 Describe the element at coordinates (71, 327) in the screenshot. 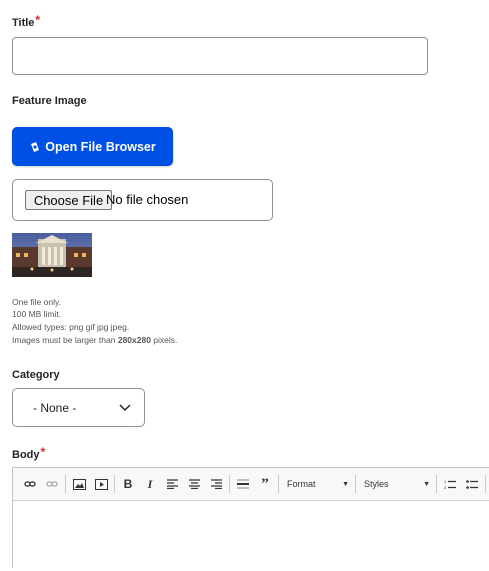

I see `upload-help-line: Allowed types: png gif jpg jpeg.` at that location.